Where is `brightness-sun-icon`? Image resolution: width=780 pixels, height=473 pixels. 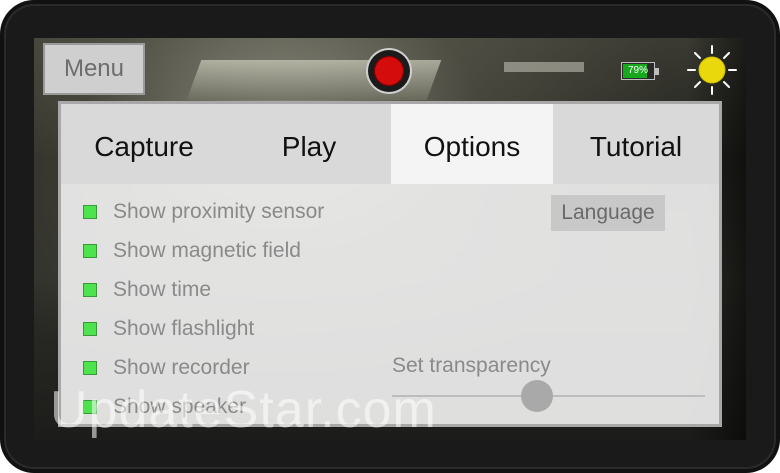 brightness-sun-icon is located at coordinates (712, 70).